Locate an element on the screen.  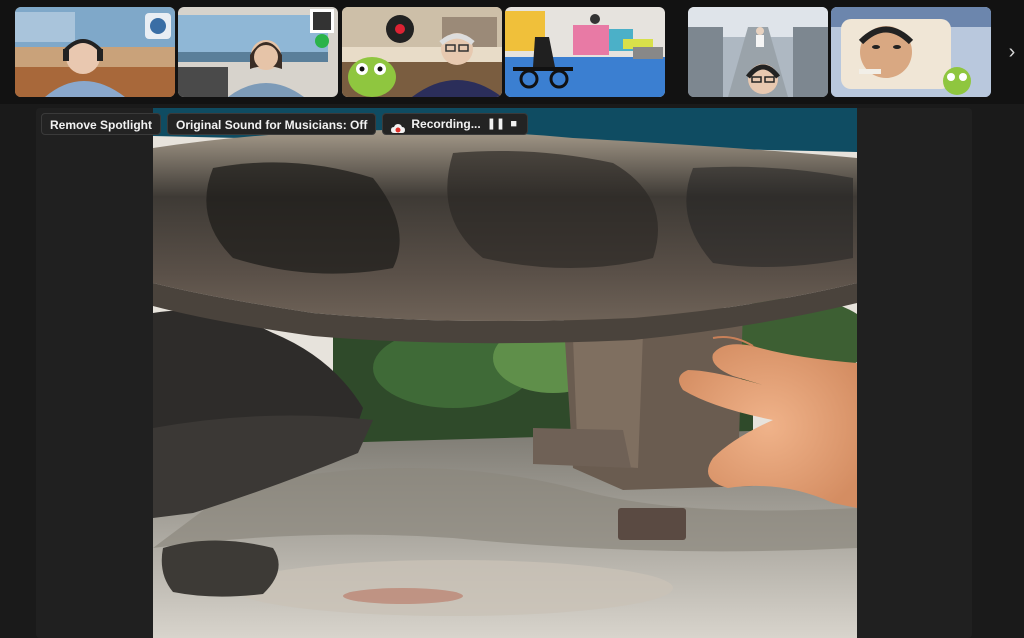
remove-spotlight-button: Remove Spotlight is located at coordinates (101, 124).